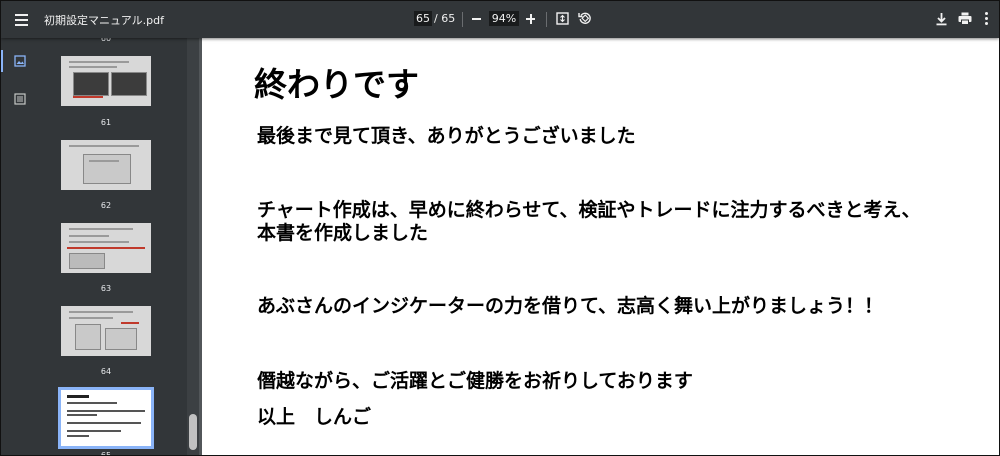  What do you see at coordinates (504, 18) in the screenshot?
I see `zoom-input: 94%` at bounding box center [504, 18].